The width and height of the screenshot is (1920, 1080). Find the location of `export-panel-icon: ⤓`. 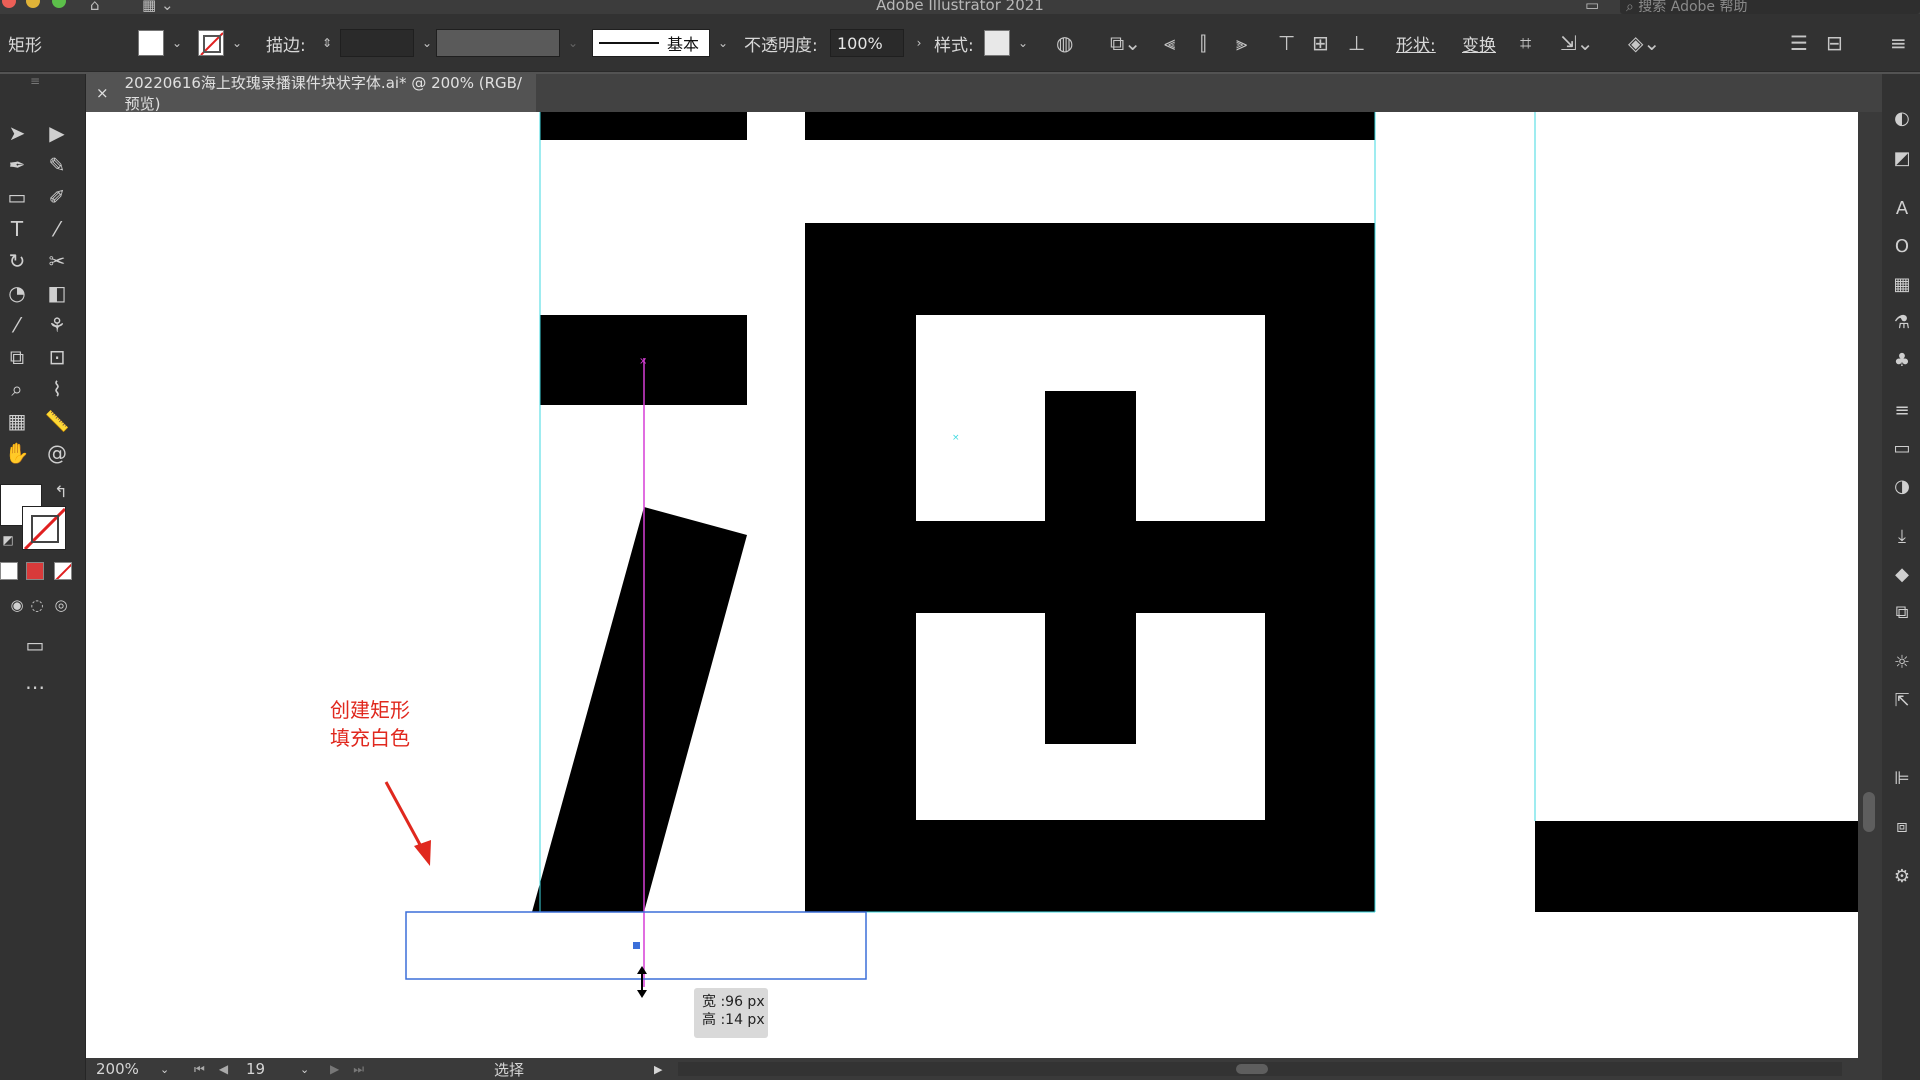

export-panel-icon: ⤓ is located at coordinates (1902, 536).